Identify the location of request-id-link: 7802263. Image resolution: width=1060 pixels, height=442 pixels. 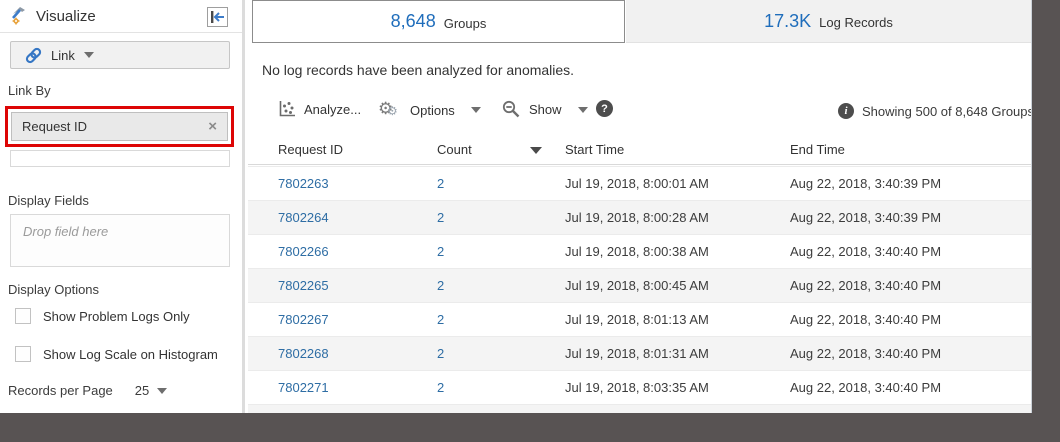
(303, 183).